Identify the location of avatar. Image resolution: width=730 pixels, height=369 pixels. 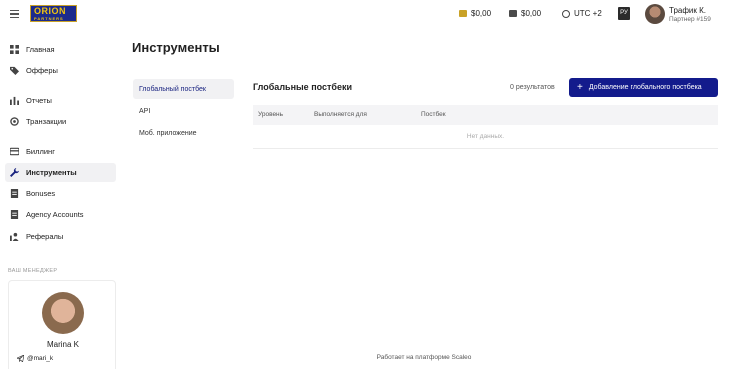
(655, 14).